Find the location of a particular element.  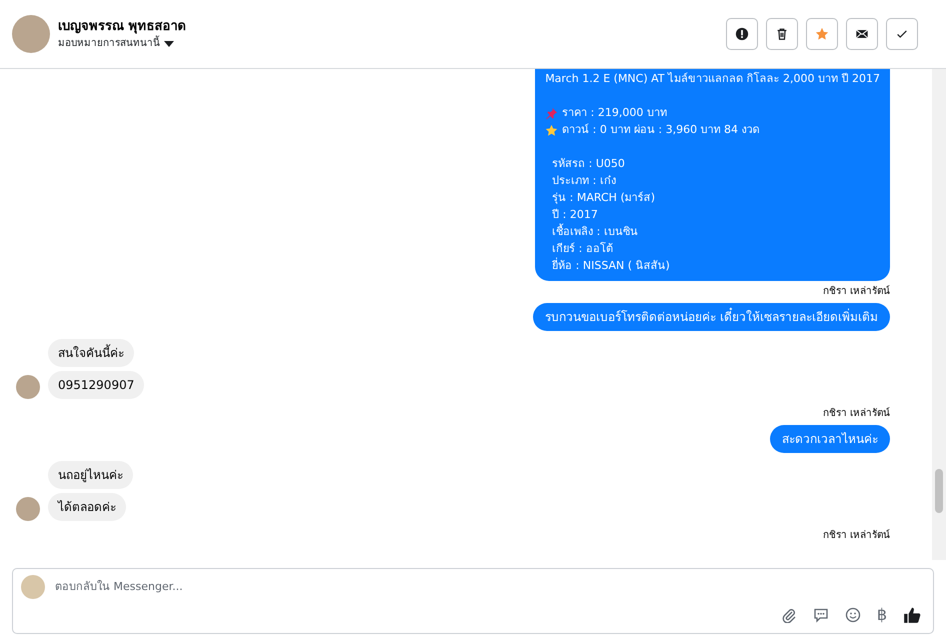

message-bubble: รบกวนขอเบอร์โทรติดต่อหน่อยค่ะ เดี๋ยวให้เซลรายละเอียดเพิ่มเติม is located at coordinates (711, 317).